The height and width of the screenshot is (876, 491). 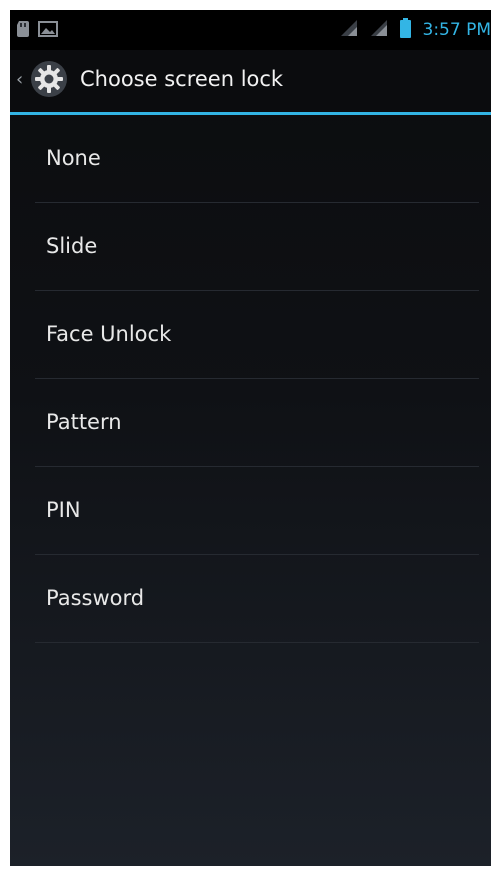 What do you see at coordinates (109, 334) in the screenshot?
I see `lock-option-label: Face Unlock` at bounding box center [109, 334].